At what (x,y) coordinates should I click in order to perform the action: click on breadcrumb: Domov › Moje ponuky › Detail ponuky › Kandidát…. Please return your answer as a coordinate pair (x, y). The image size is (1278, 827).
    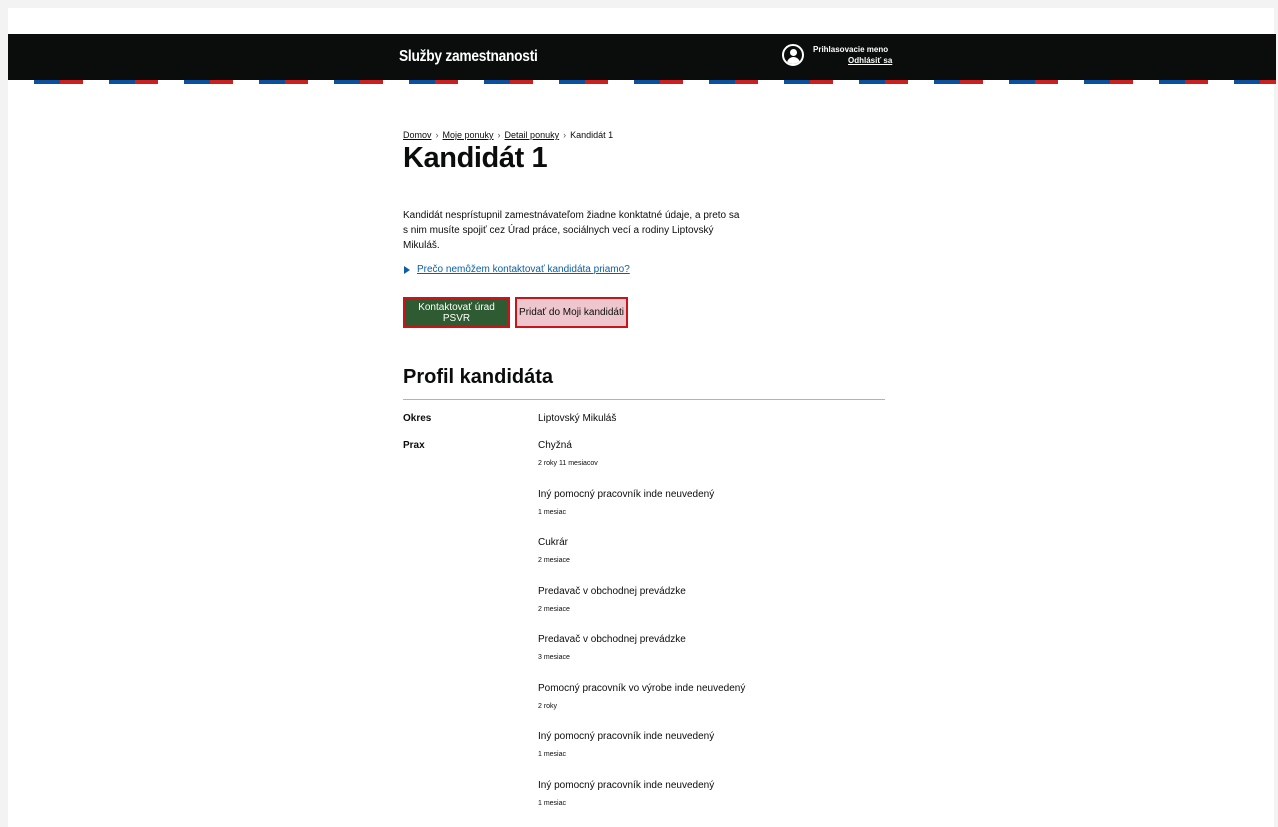
    Looking at the image, I should click on (508, 135).